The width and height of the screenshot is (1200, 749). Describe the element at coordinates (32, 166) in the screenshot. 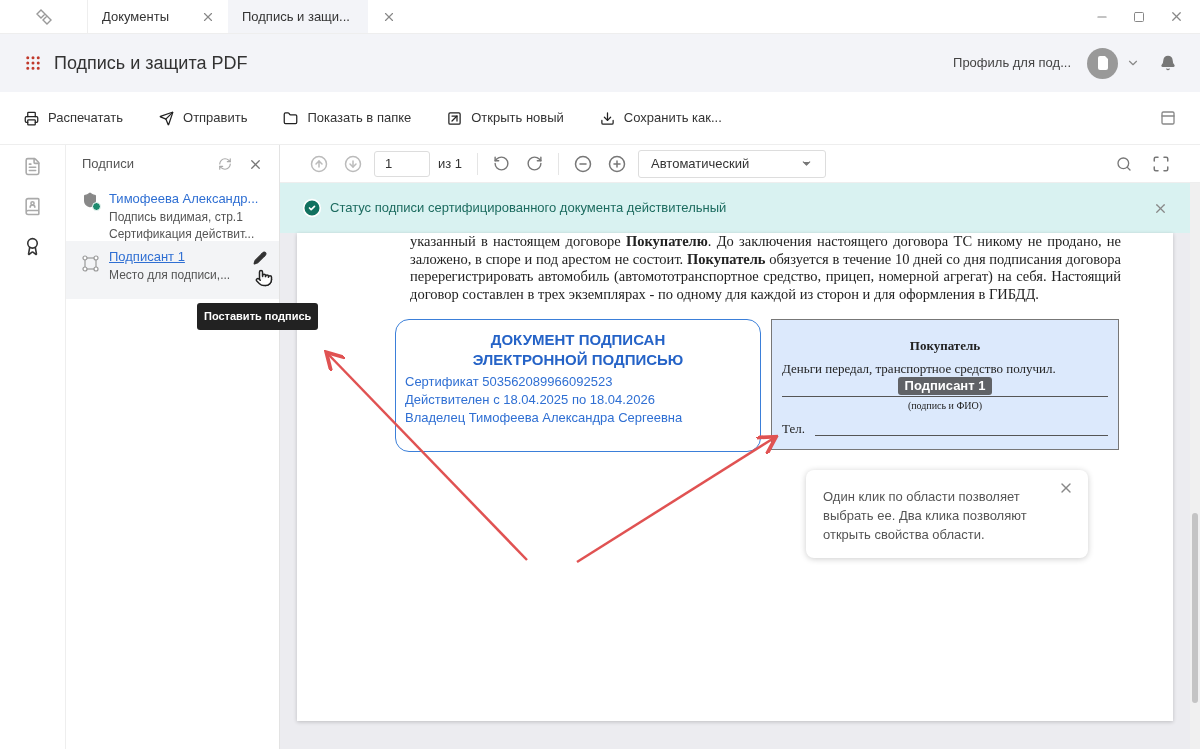

I see `document-icon` at that location.